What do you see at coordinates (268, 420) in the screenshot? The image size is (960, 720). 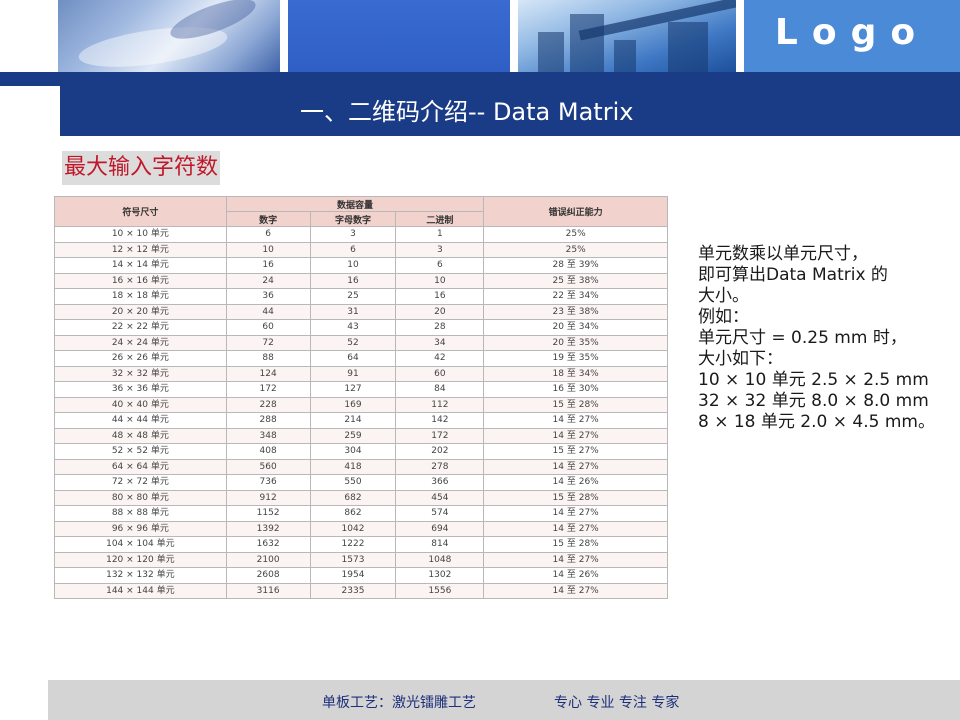 I see `cell-numeric: 288` at bounding box center [268, 420].